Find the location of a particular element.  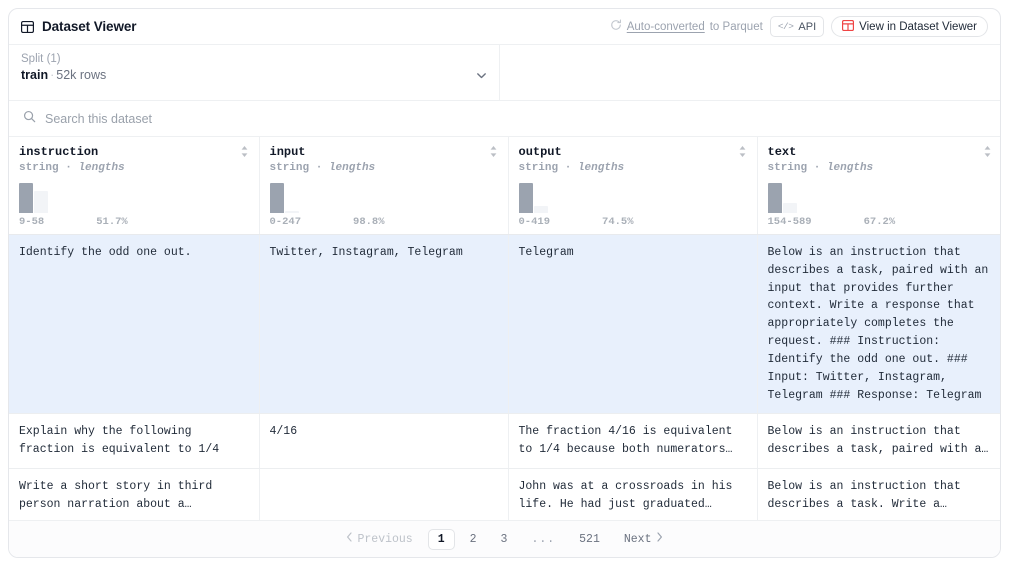

column-name: input is located at coordinates (287, 152).